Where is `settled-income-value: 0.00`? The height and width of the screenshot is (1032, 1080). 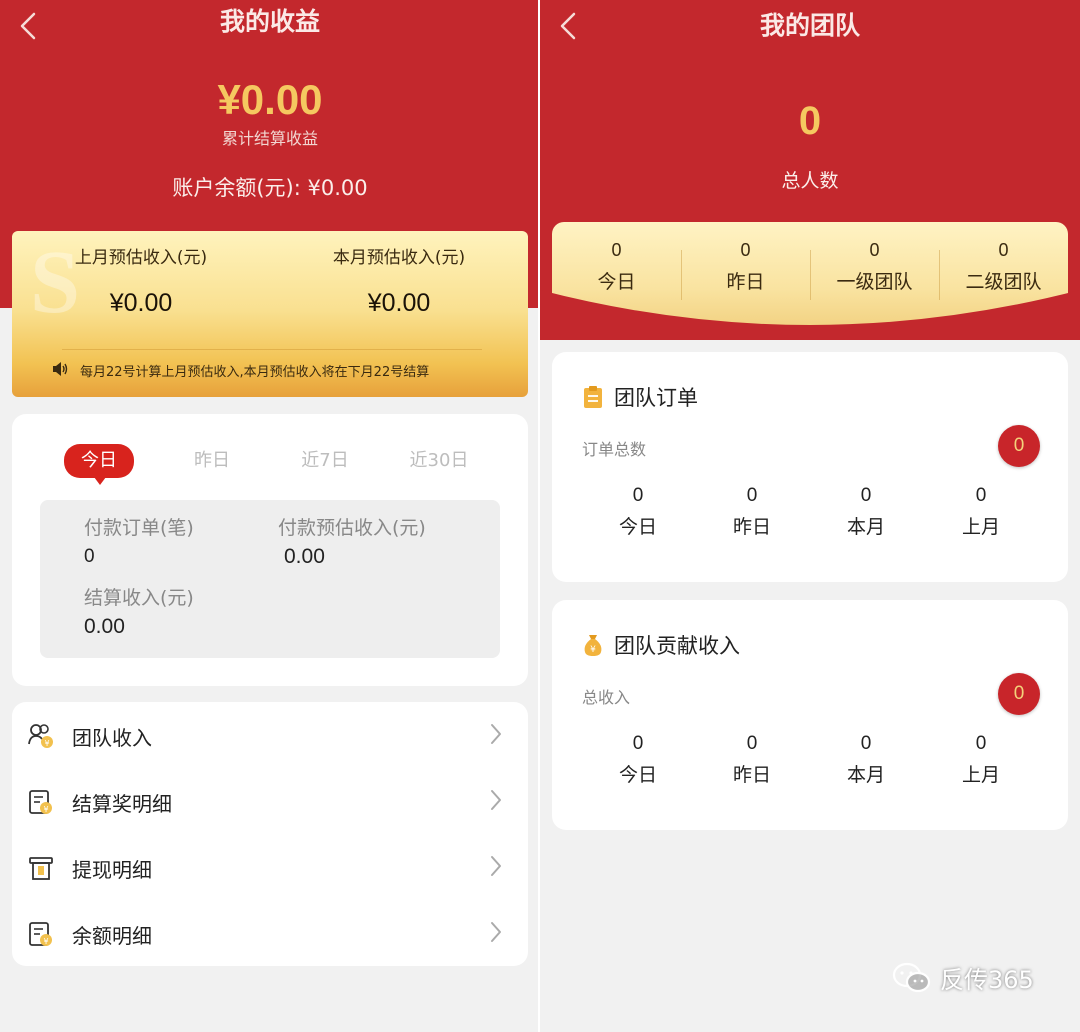
settled-income-value: 0.00 is located at coordinates (104, 626).